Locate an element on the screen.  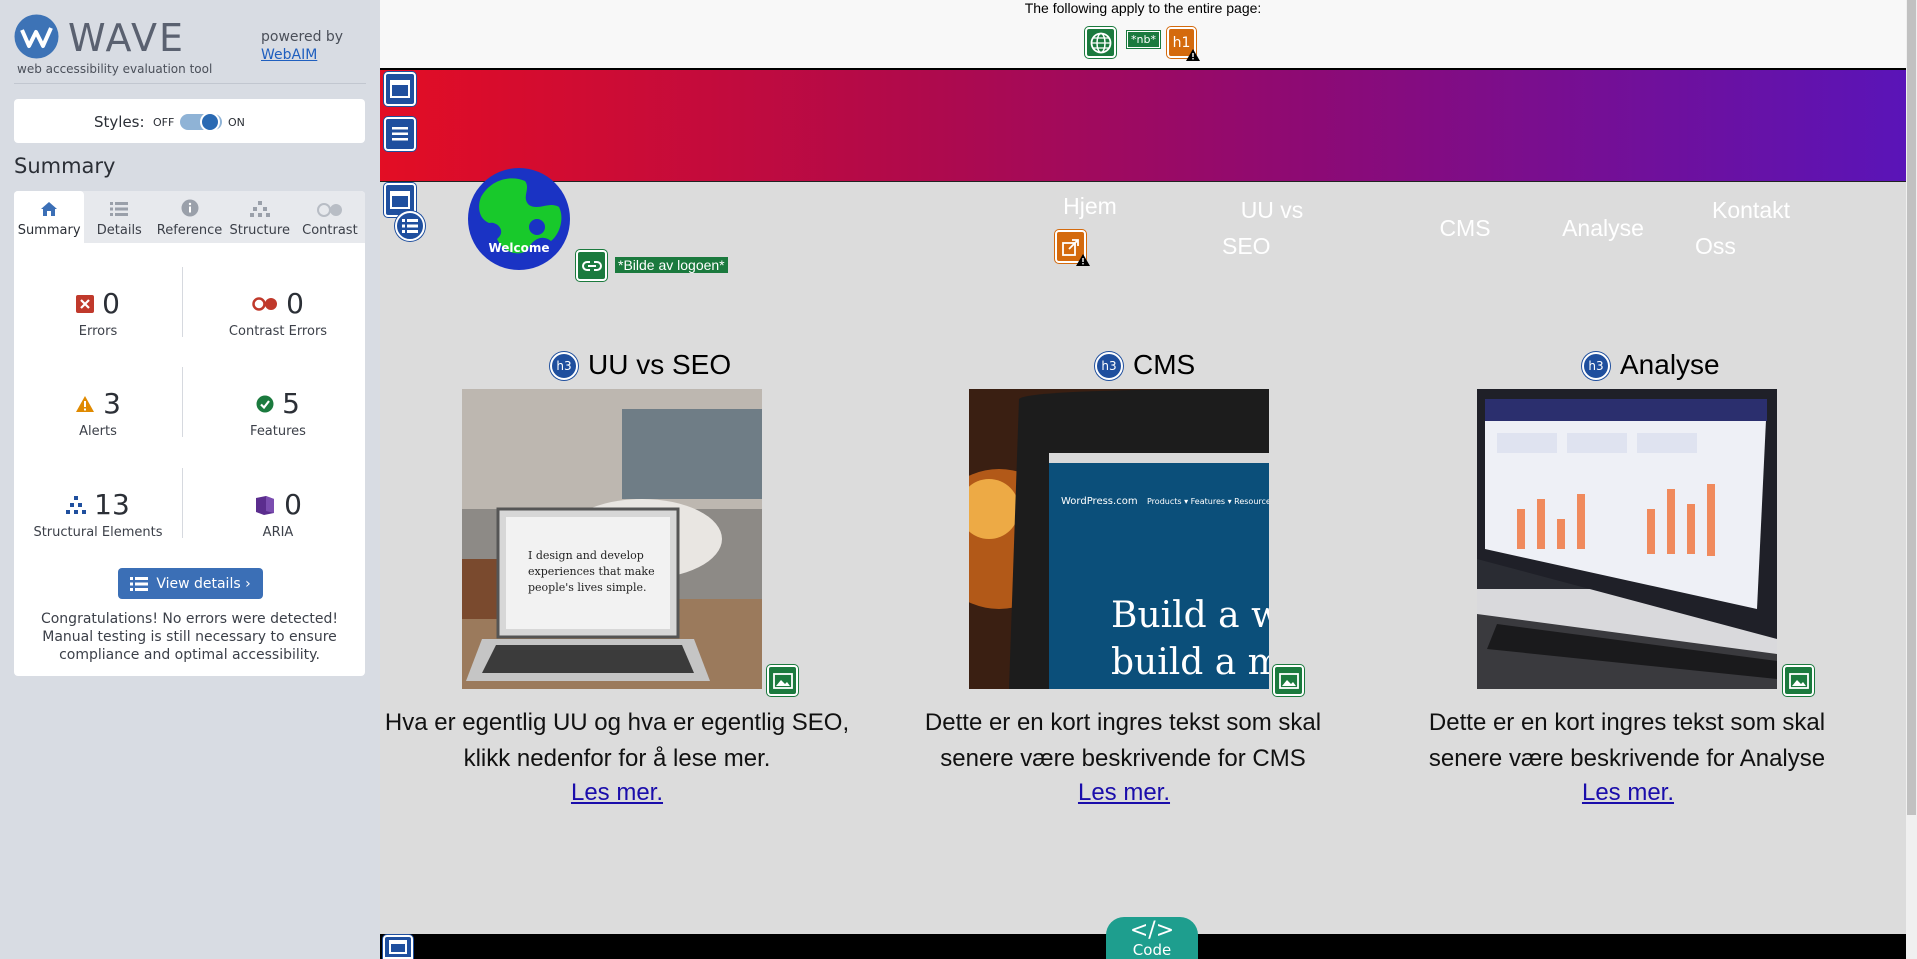
alerts-label: Alerts is located at coordinates (98, 431).